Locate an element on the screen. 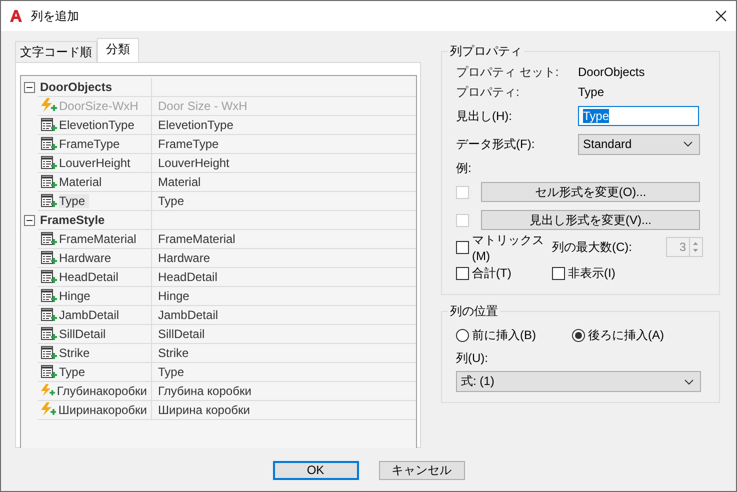 The image size is (737, 492). radio-label: 前に挿入(B) is located at coordinates (504, 335).